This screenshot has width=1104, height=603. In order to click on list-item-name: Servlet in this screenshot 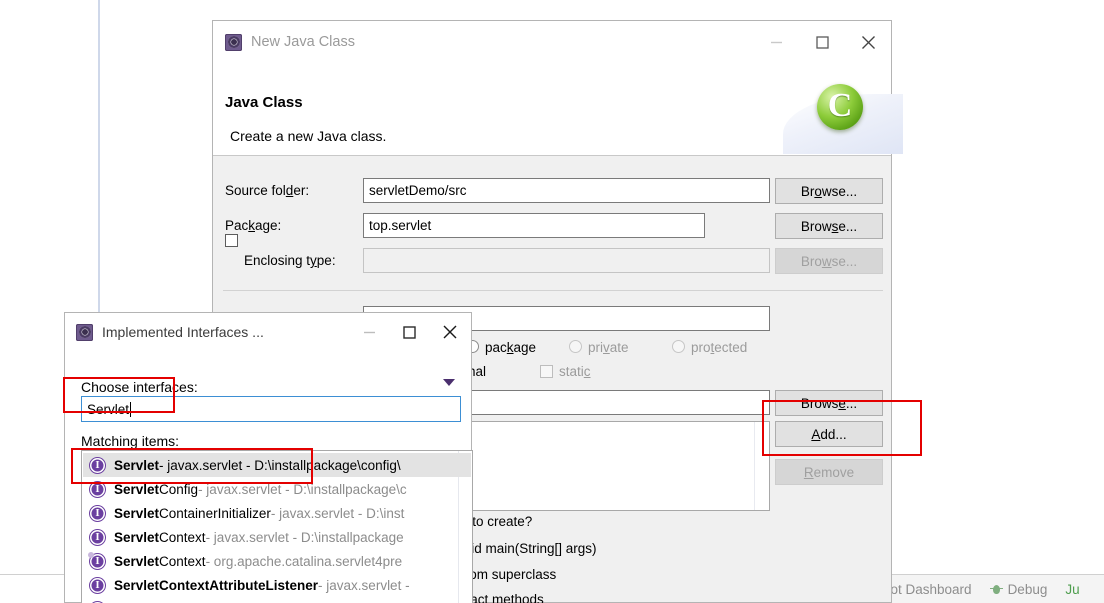, I will do `click(137, 465)`.